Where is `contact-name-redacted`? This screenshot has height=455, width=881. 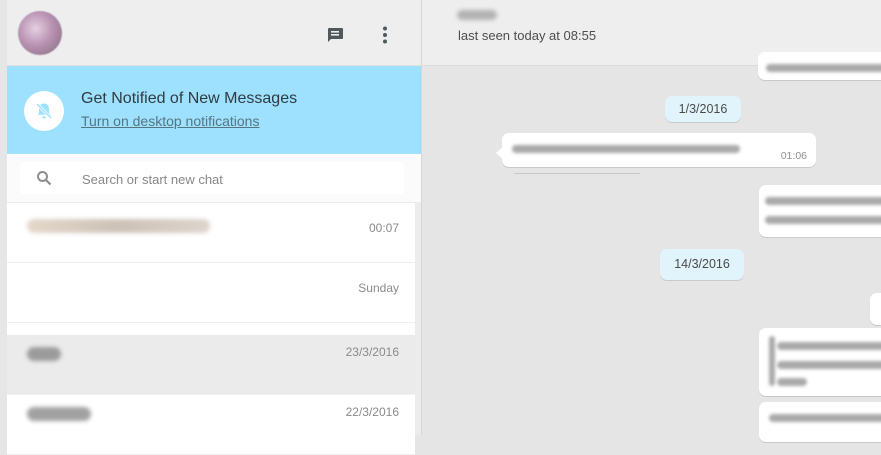 contact-name-redacted is located at coordinates (477, 15).